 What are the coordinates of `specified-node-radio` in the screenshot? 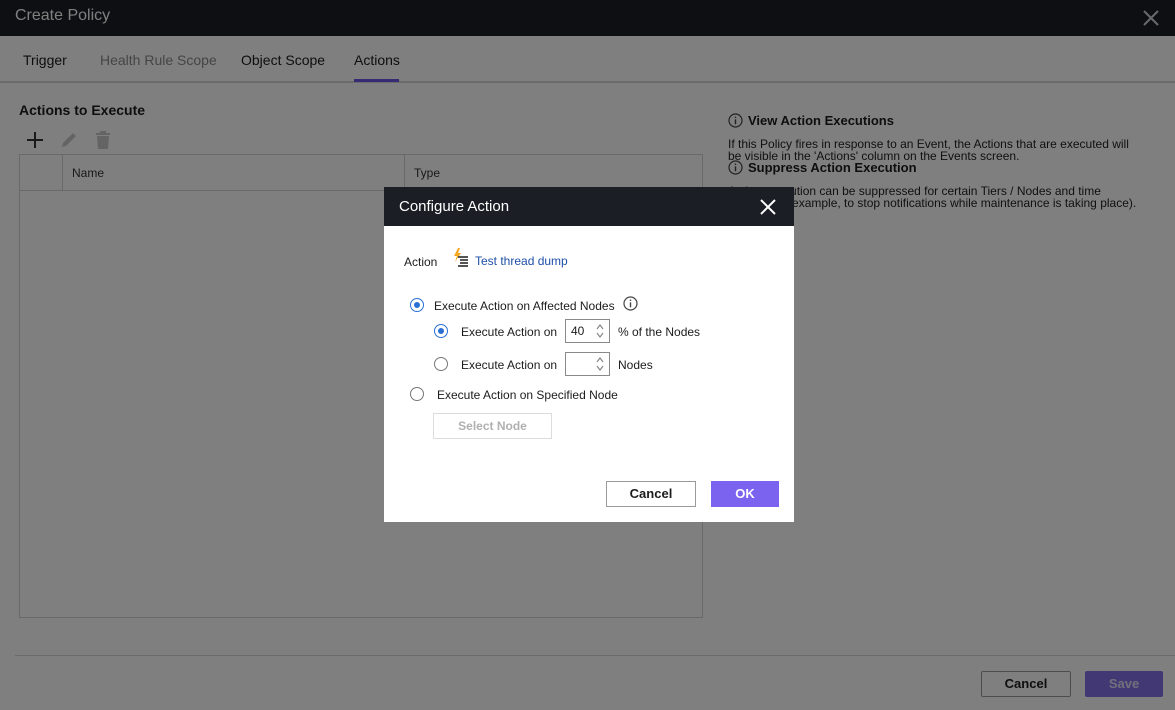 It's located at (417, 394).